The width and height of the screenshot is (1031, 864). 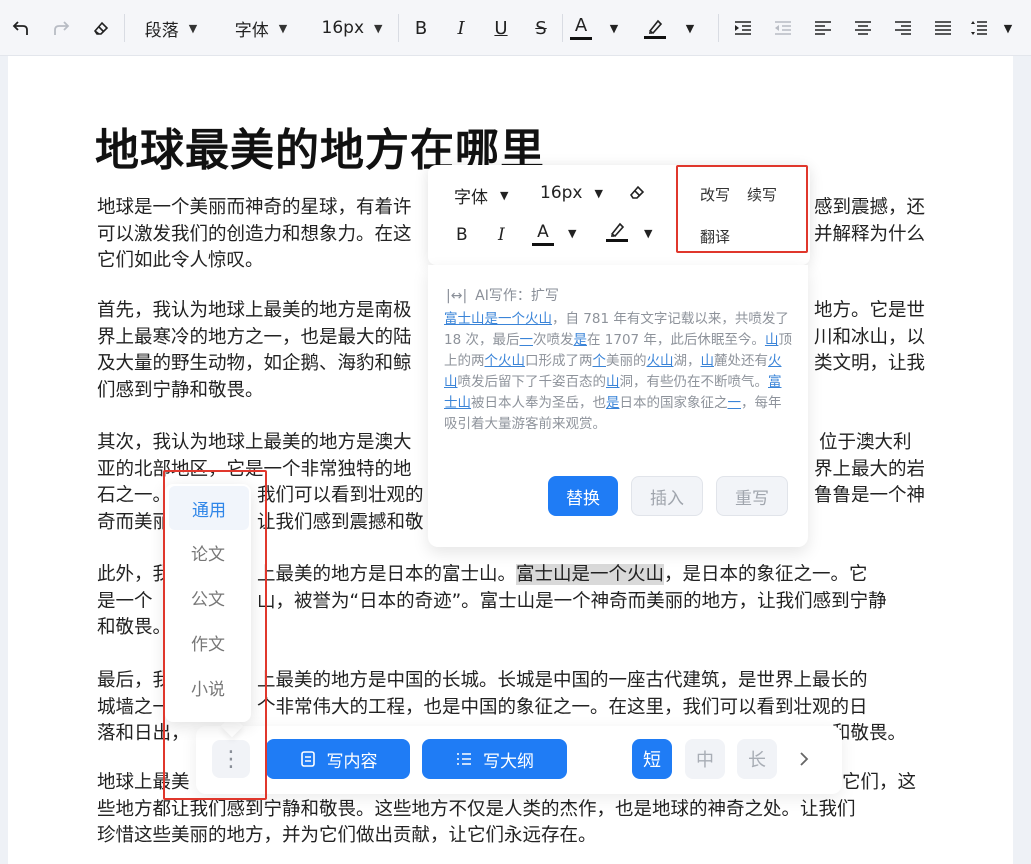 I want to click on insert-button: 插入, so click(x=667, y=496).